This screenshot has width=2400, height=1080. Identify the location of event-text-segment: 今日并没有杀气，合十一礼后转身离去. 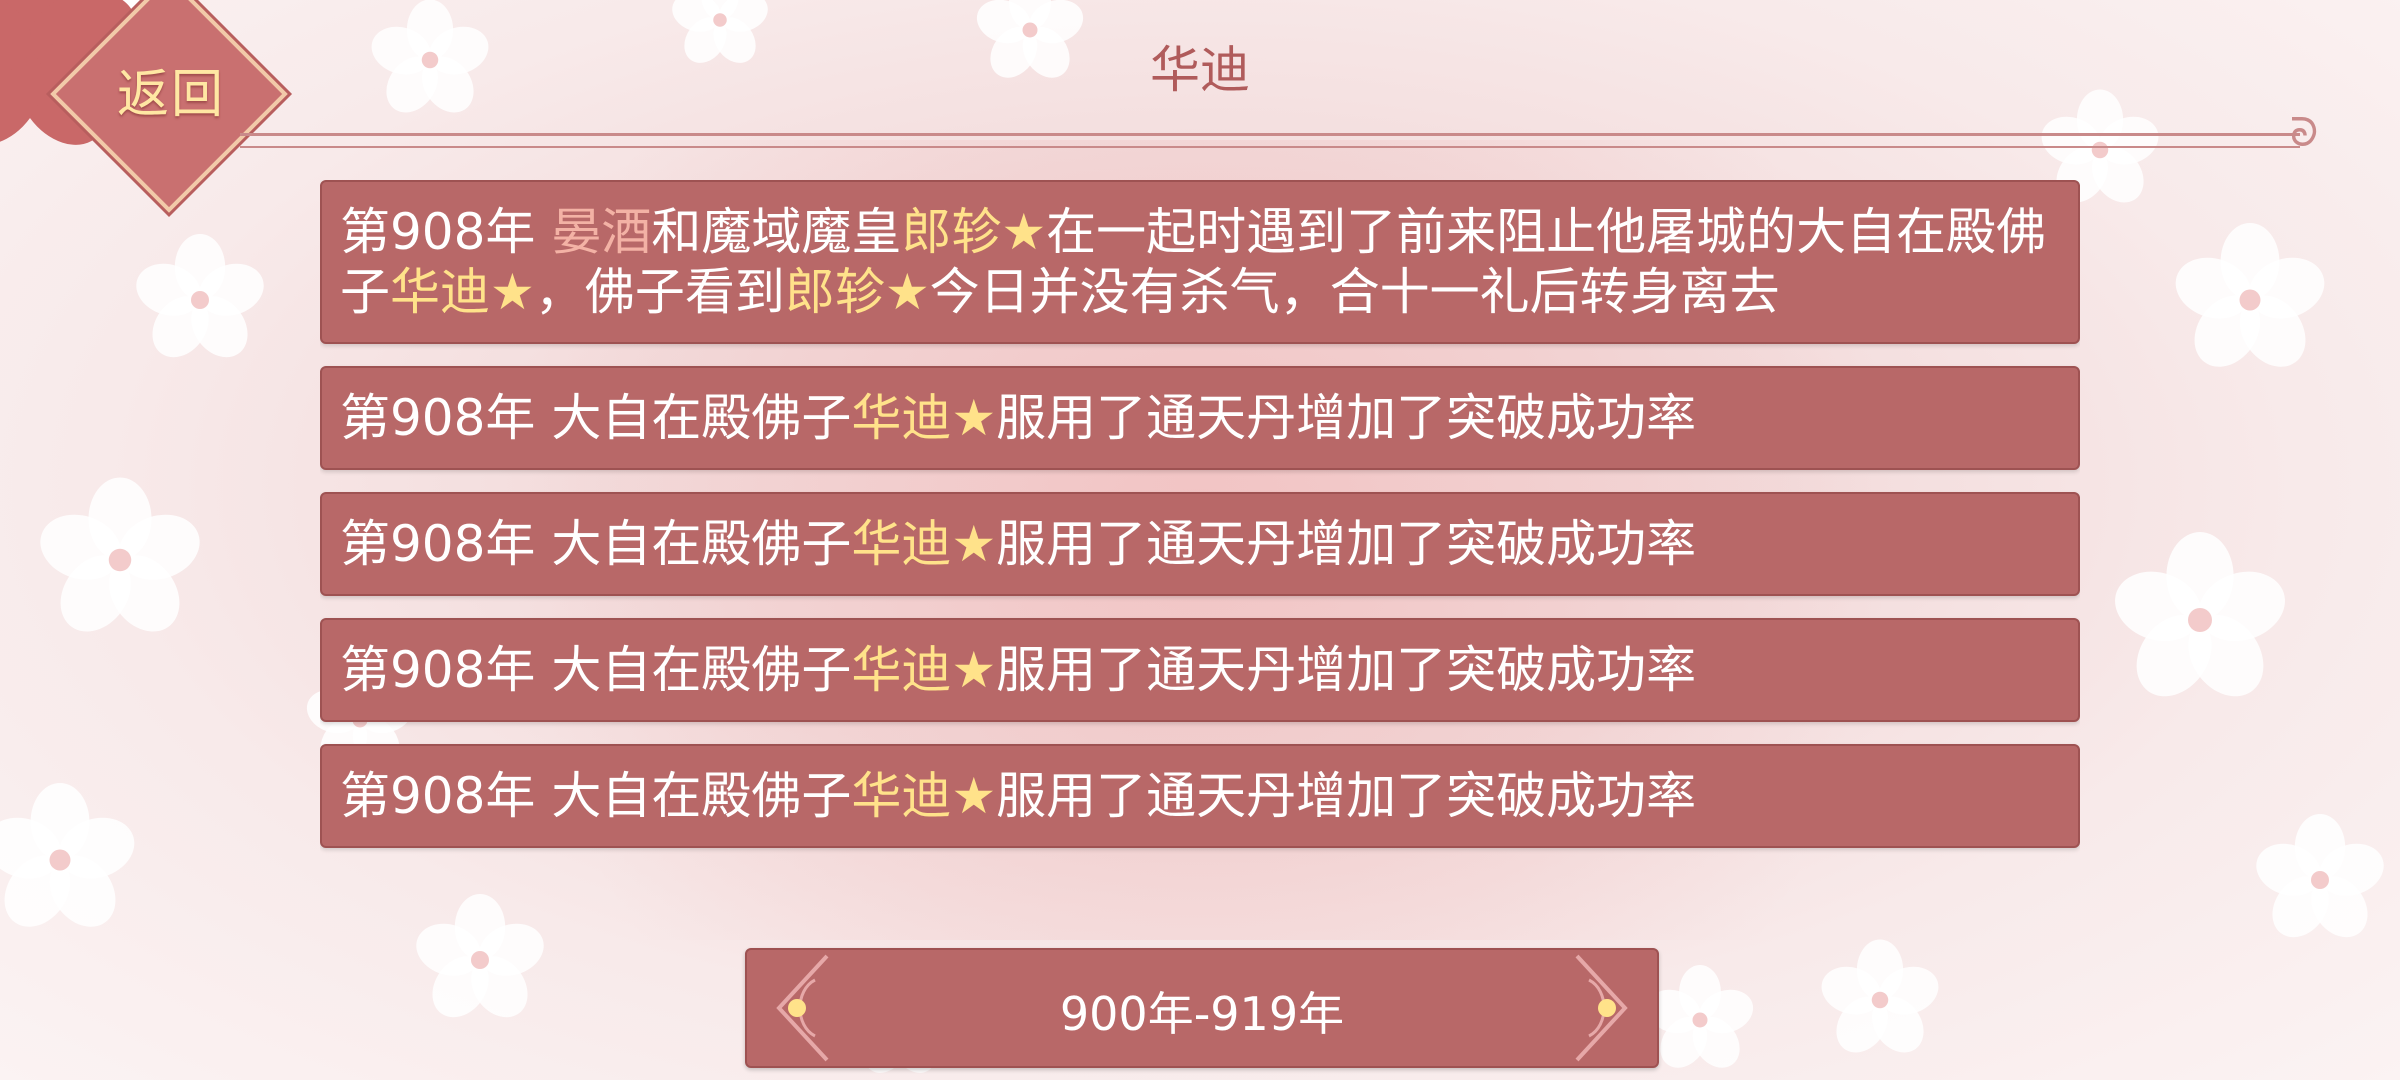
(1354, 292).